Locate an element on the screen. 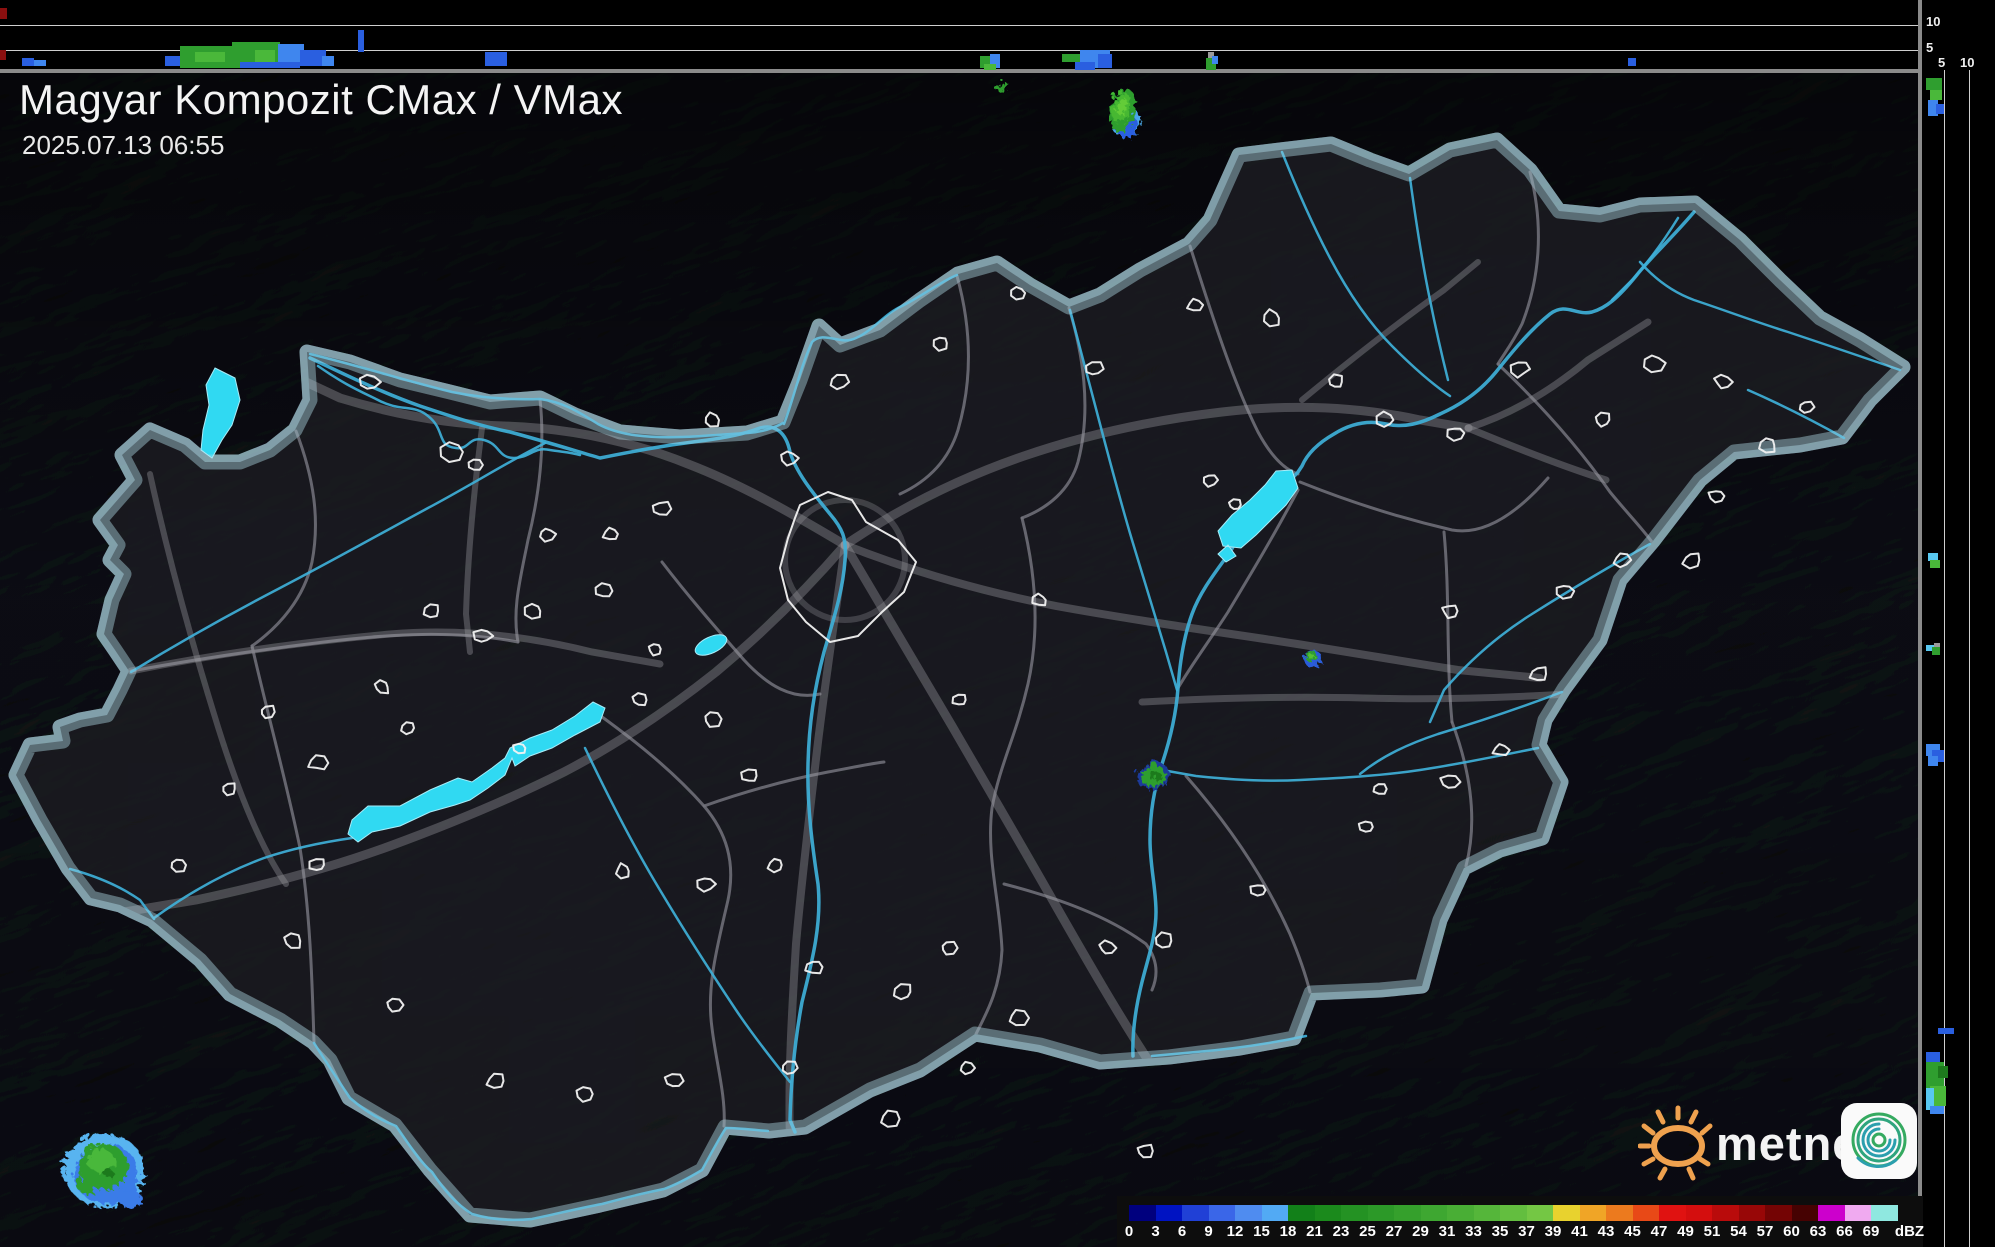 The image size is (1995, 1247). legend-tick-label: 51 is located at coordinates (1712, 1231).